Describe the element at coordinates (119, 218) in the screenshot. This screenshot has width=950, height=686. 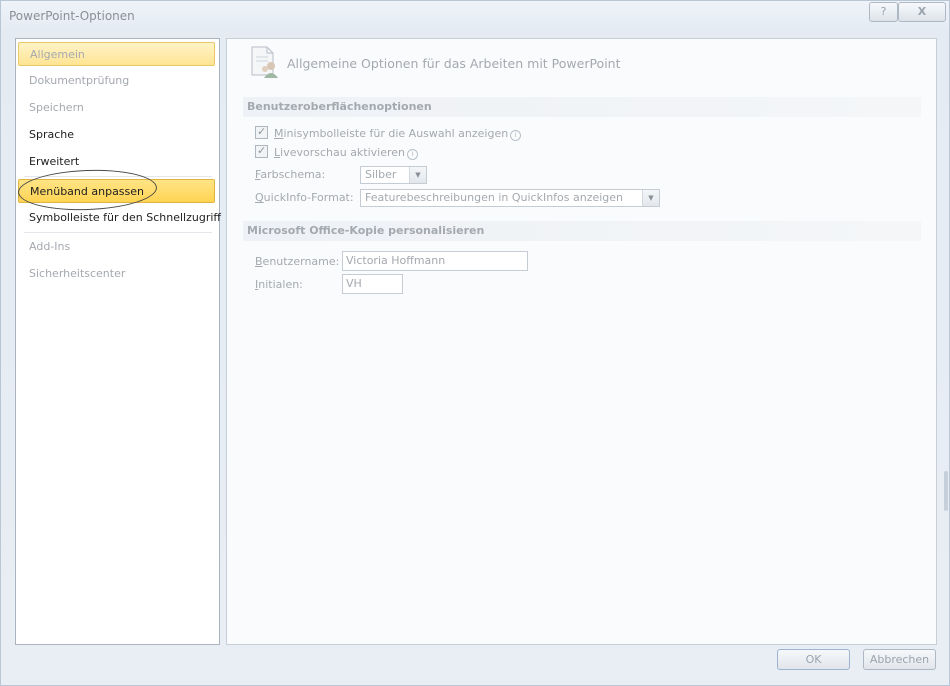
I see `sidebar-item-schnellzugriff: Symbolleiste für den Schnellzugriff` at that location.